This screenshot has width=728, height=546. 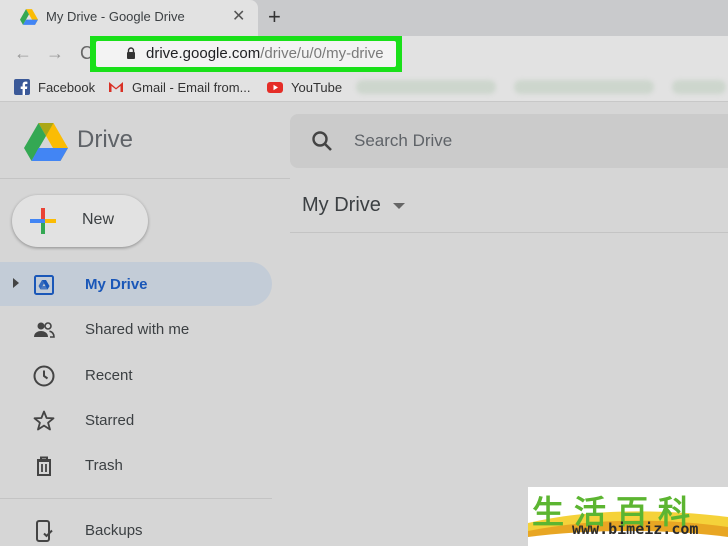 What do you see at coordinates (44, 376) in the screenshot?
I see `clock-icon` at bounding box center [44, 376].